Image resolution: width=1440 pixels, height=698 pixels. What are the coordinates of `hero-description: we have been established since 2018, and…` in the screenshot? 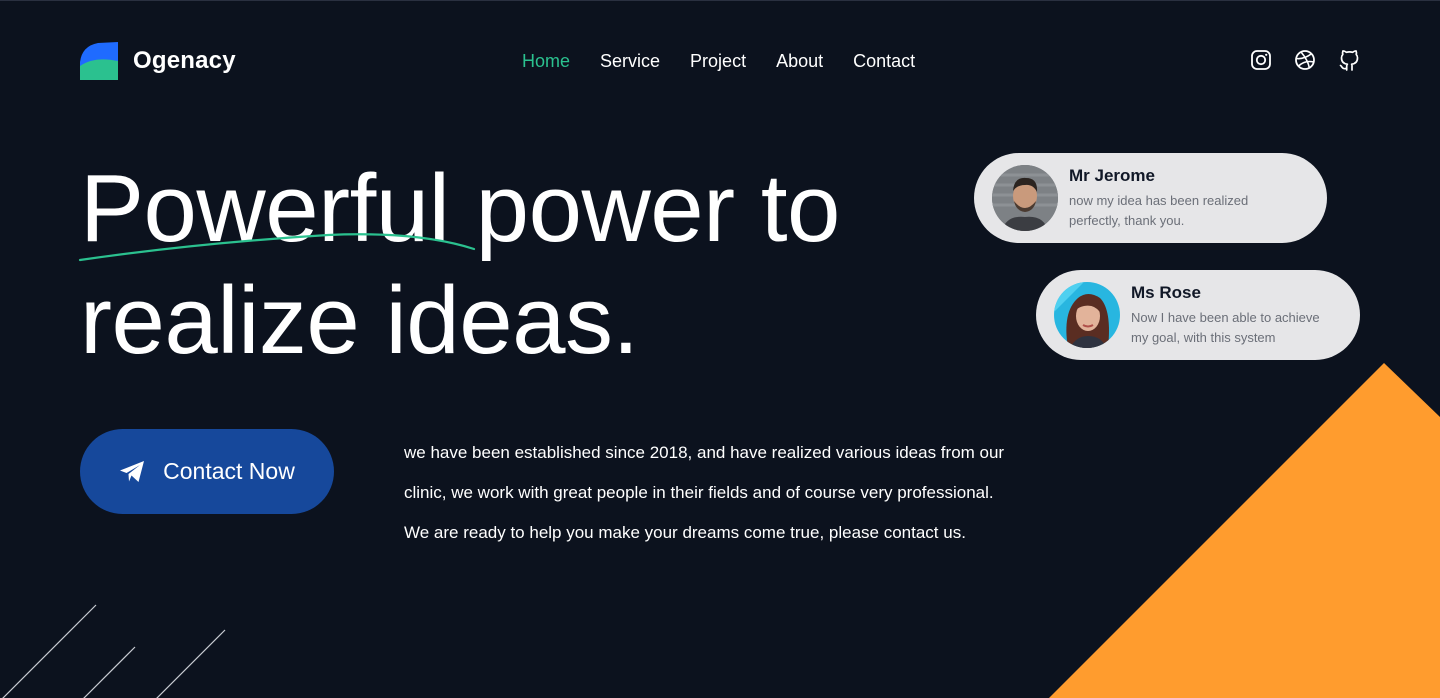 It's located at (734, 493).